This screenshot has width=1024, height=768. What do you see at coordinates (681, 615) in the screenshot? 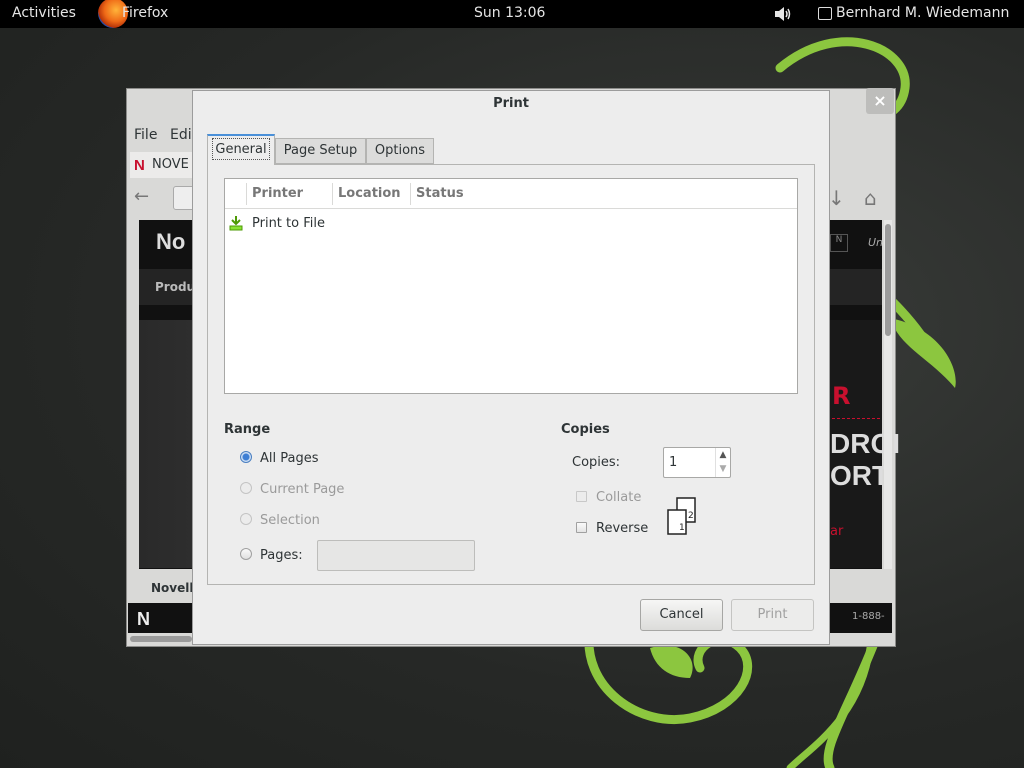
I see `cancel-button: Cancel` at bounding box center [681, 615].